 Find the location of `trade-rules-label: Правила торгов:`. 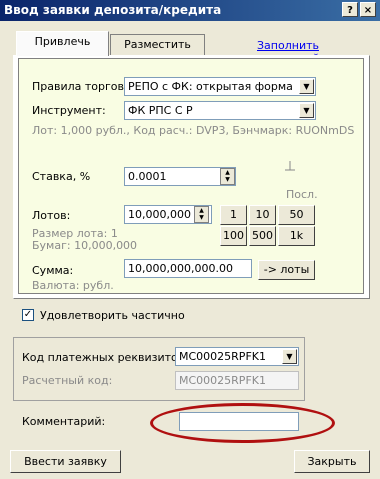

trade-rules-label: Правила торгов: is located at coordinates (80, 86).